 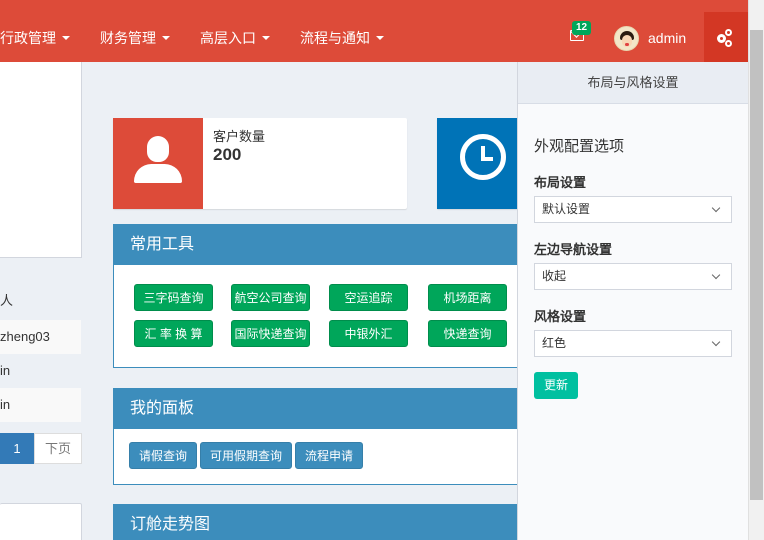 What do you see at coordinates (667, 31) in the screenshot?
I see `username: admin` at bounding box center [667, 31].